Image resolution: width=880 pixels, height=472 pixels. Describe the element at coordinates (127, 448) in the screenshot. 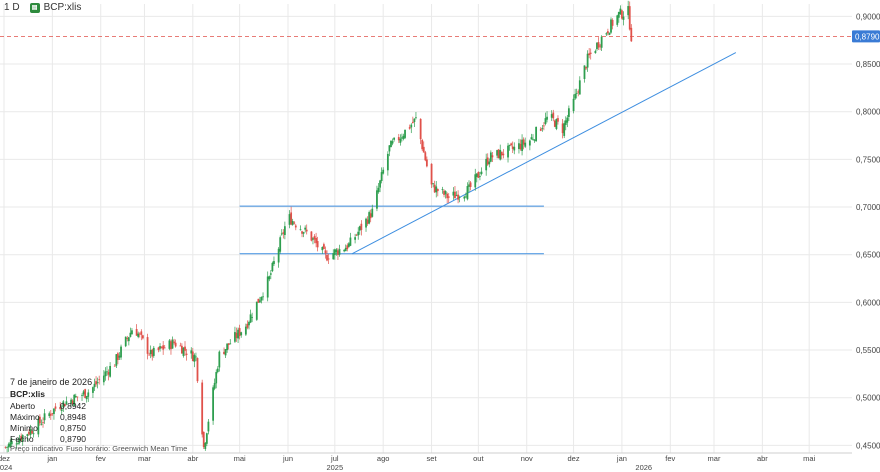

I see `timezone-note: Fuso horário: Greenwich Mean Time` at that location.